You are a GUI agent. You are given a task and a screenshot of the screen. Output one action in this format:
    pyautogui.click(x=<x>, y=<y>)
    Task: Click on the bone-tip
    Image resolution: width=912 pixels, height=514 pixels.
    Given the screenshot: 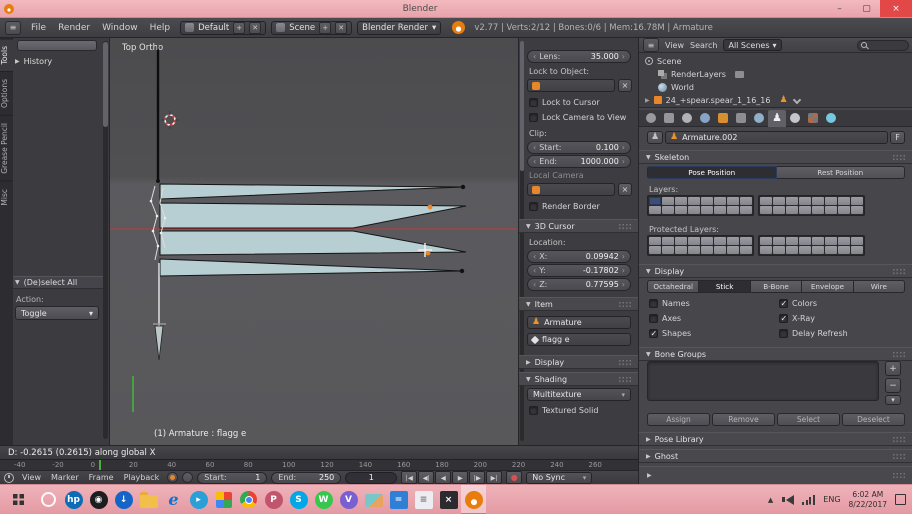 What is the action you would take?
    pyautogui.click(x=462, y=271)
    